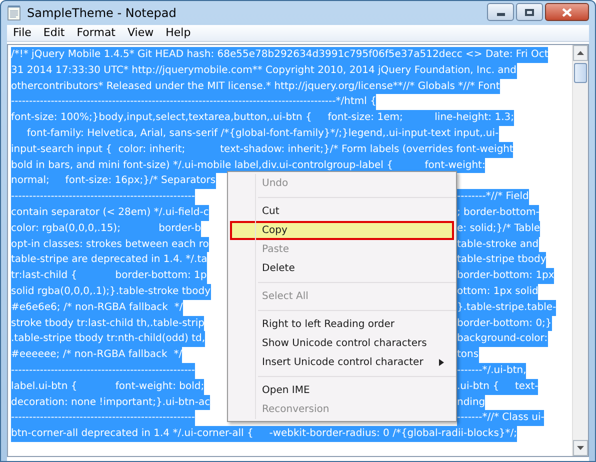 The height and width of the screenshot is (462, 596). Describe the element at coordinates (14, 13) in the screenshot. I see `notepad-icon` at that location.